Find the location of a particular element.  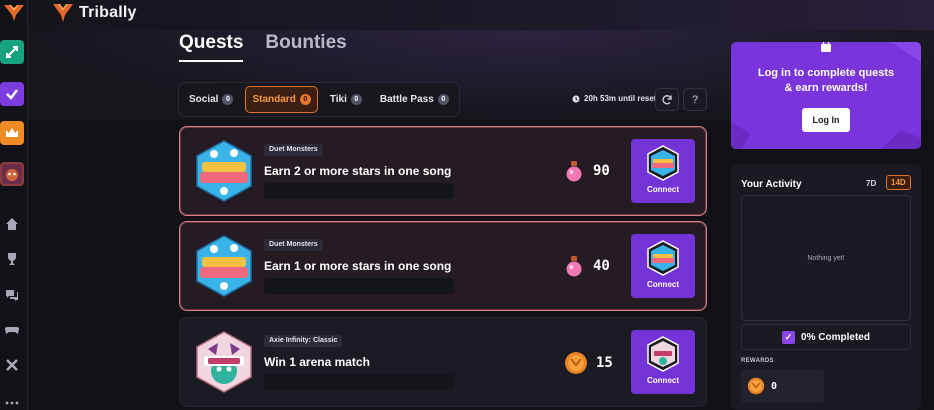

tools-icon is located at coordinates (12, 365).